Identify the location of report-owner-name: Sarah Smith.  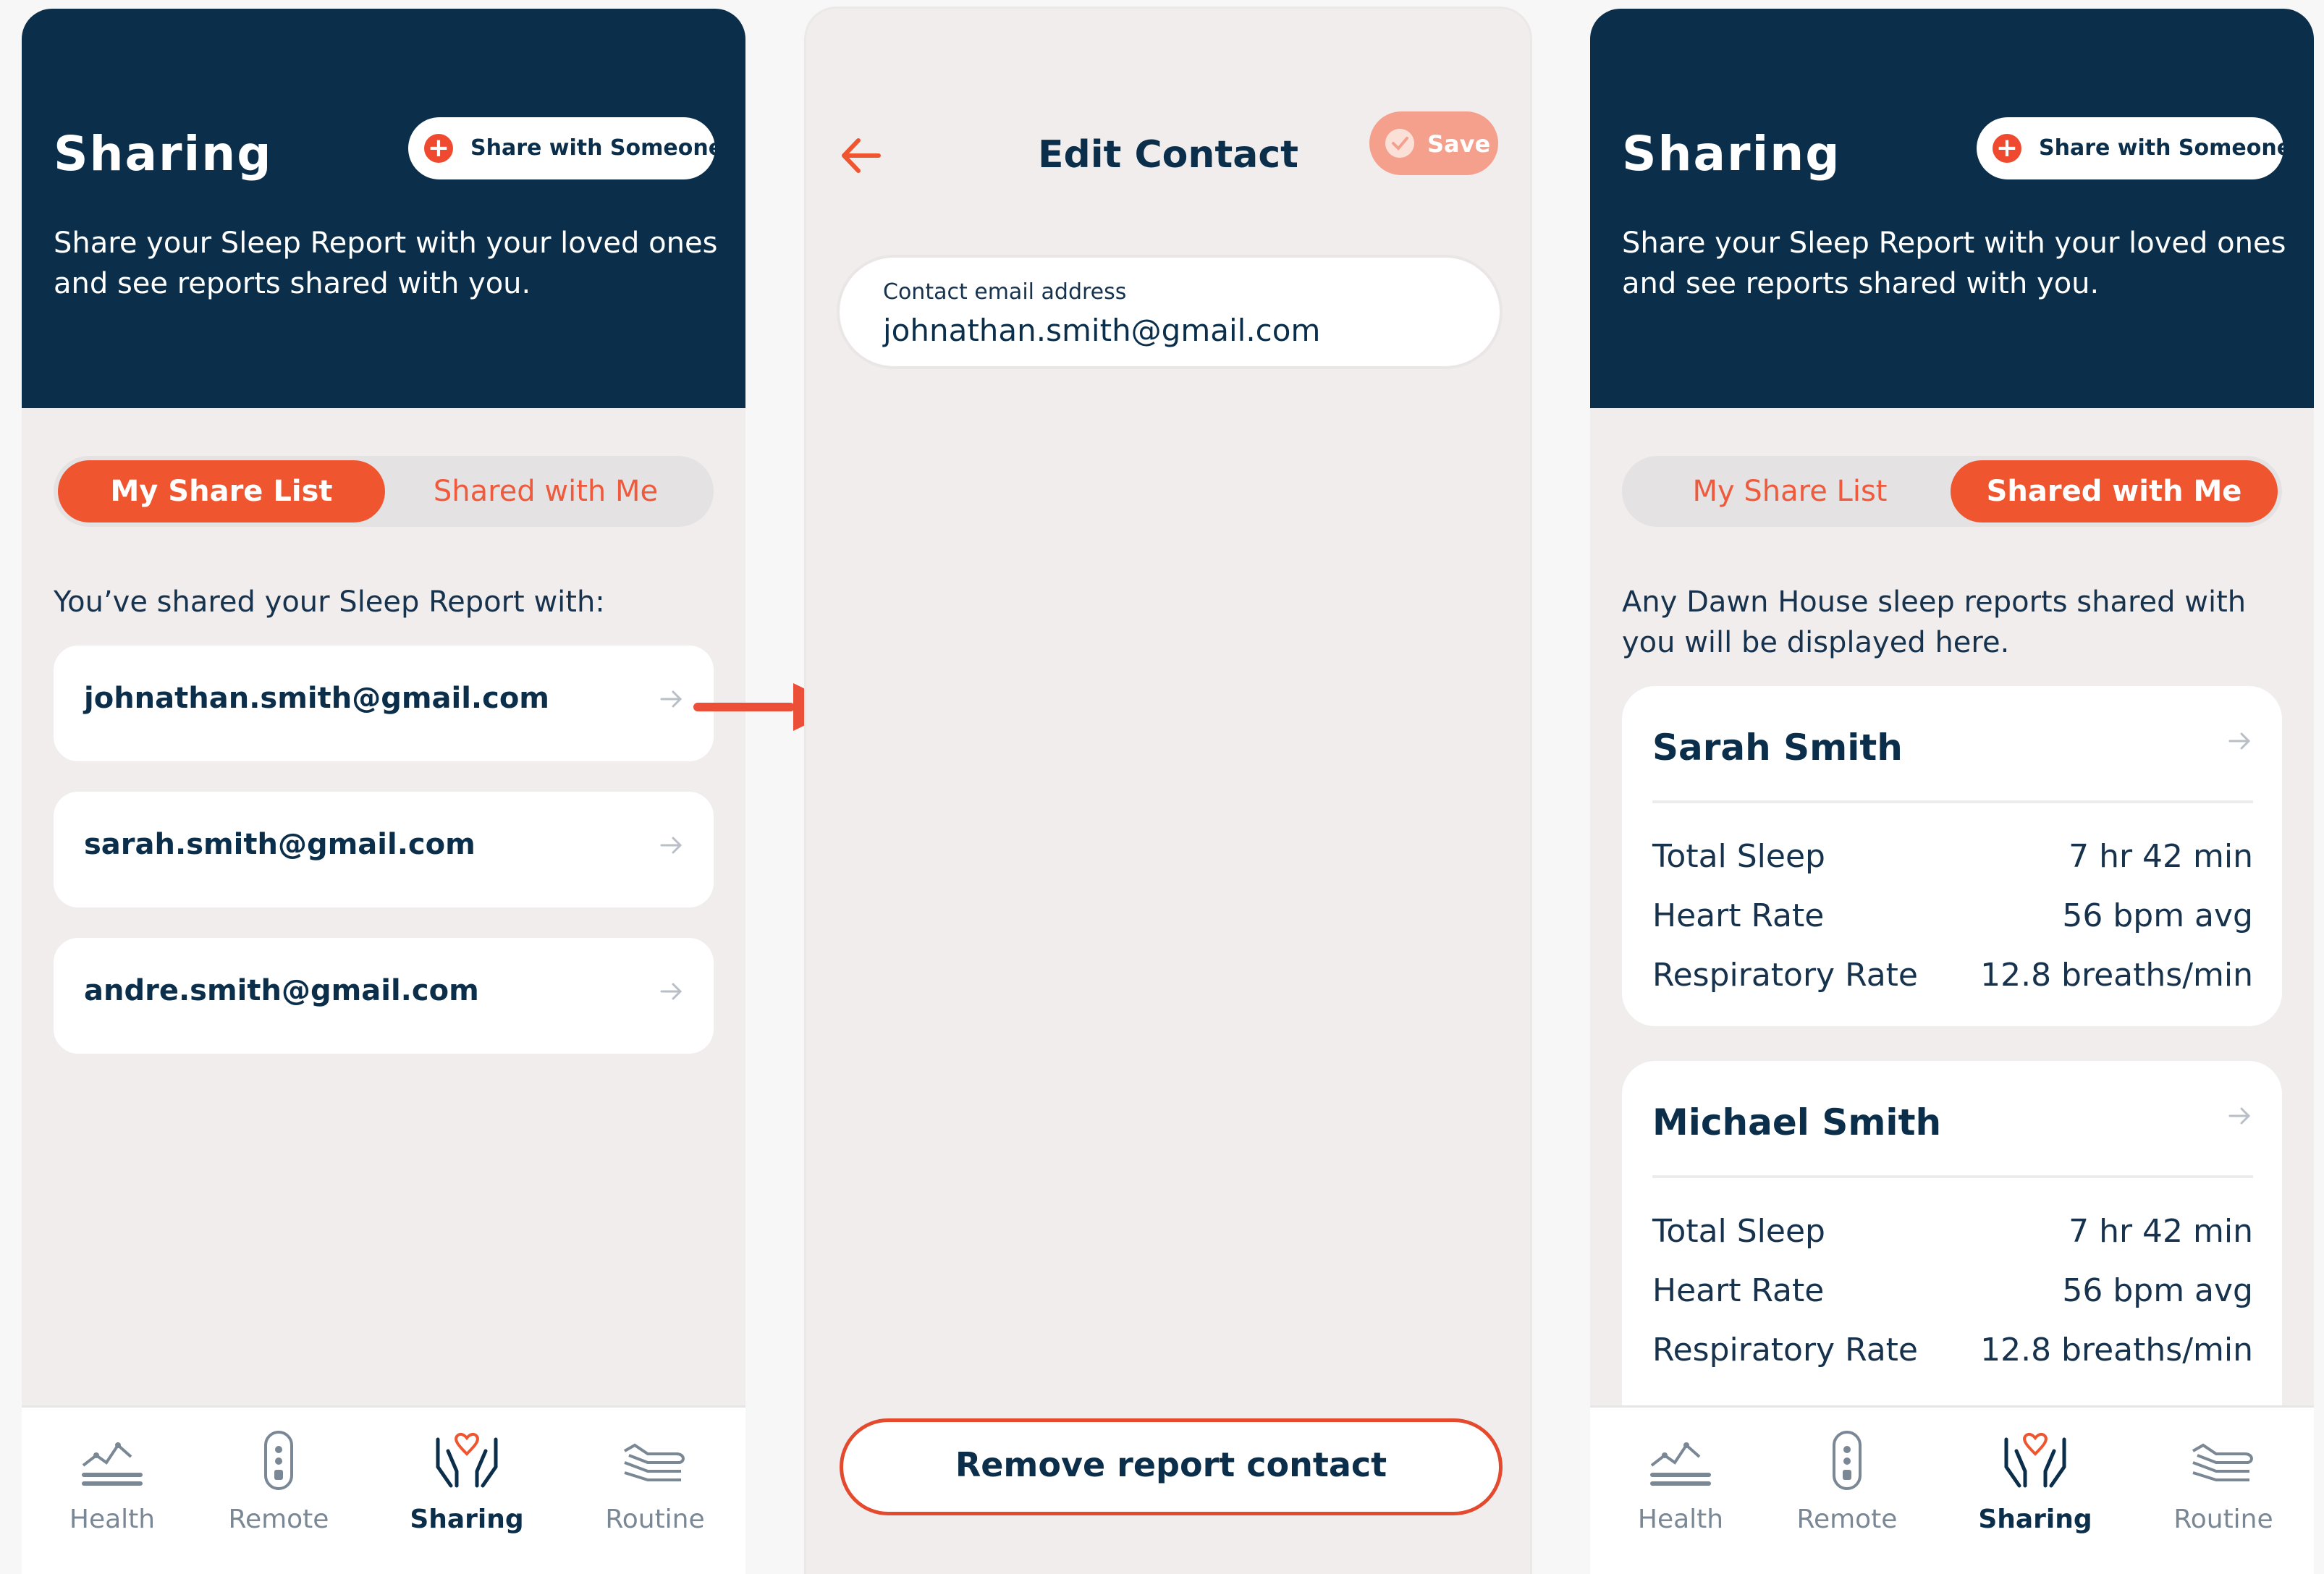
(1777, 748).